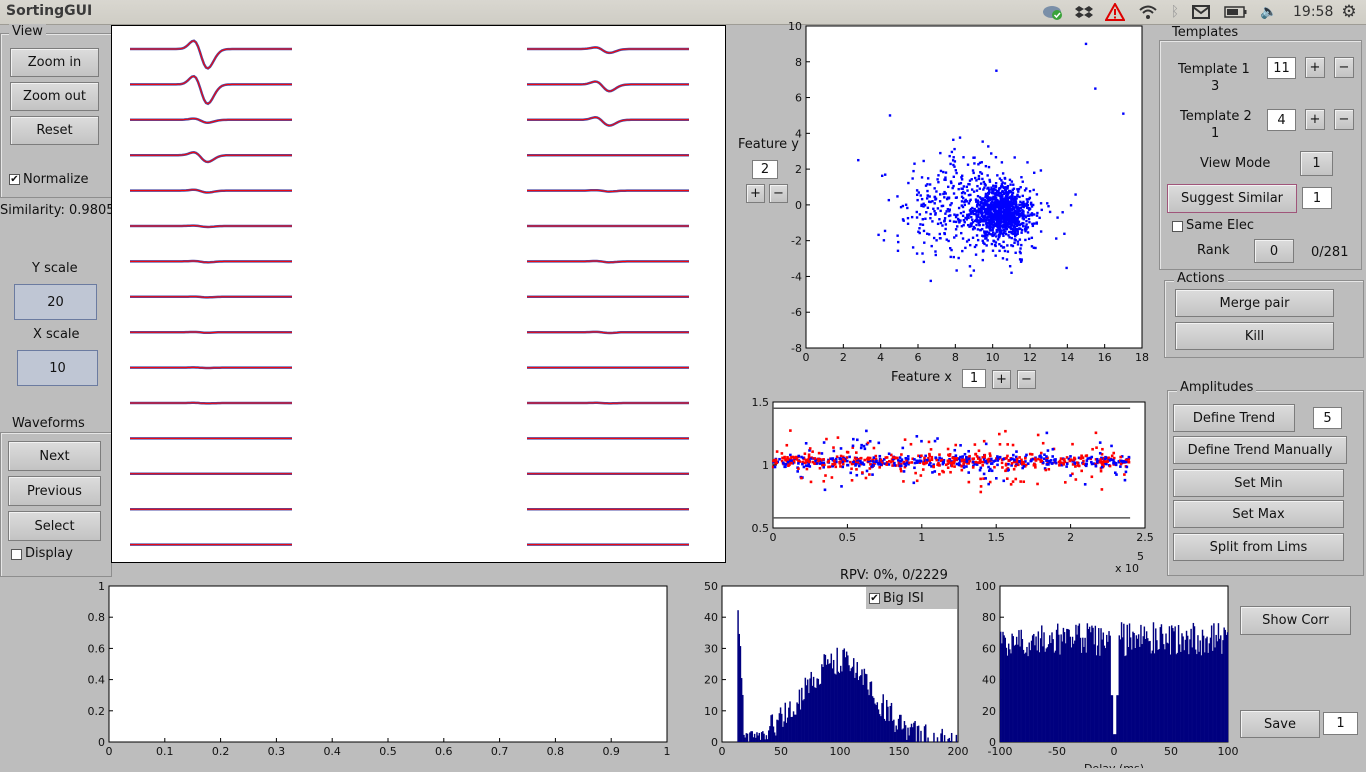 The width and height of the screenshot is (1366, 772). Describe the element at coordinates (1175, 12) in the screenshot. I see `bluetooth-icon: ᛒ` at that location.